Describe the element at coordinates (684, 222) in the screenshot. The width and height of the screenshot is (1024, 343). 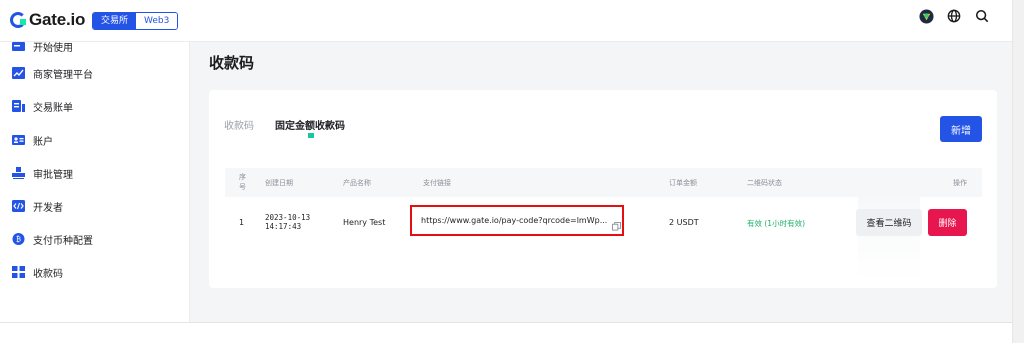
I see `row-order-amount: 2 USDT` at that location.